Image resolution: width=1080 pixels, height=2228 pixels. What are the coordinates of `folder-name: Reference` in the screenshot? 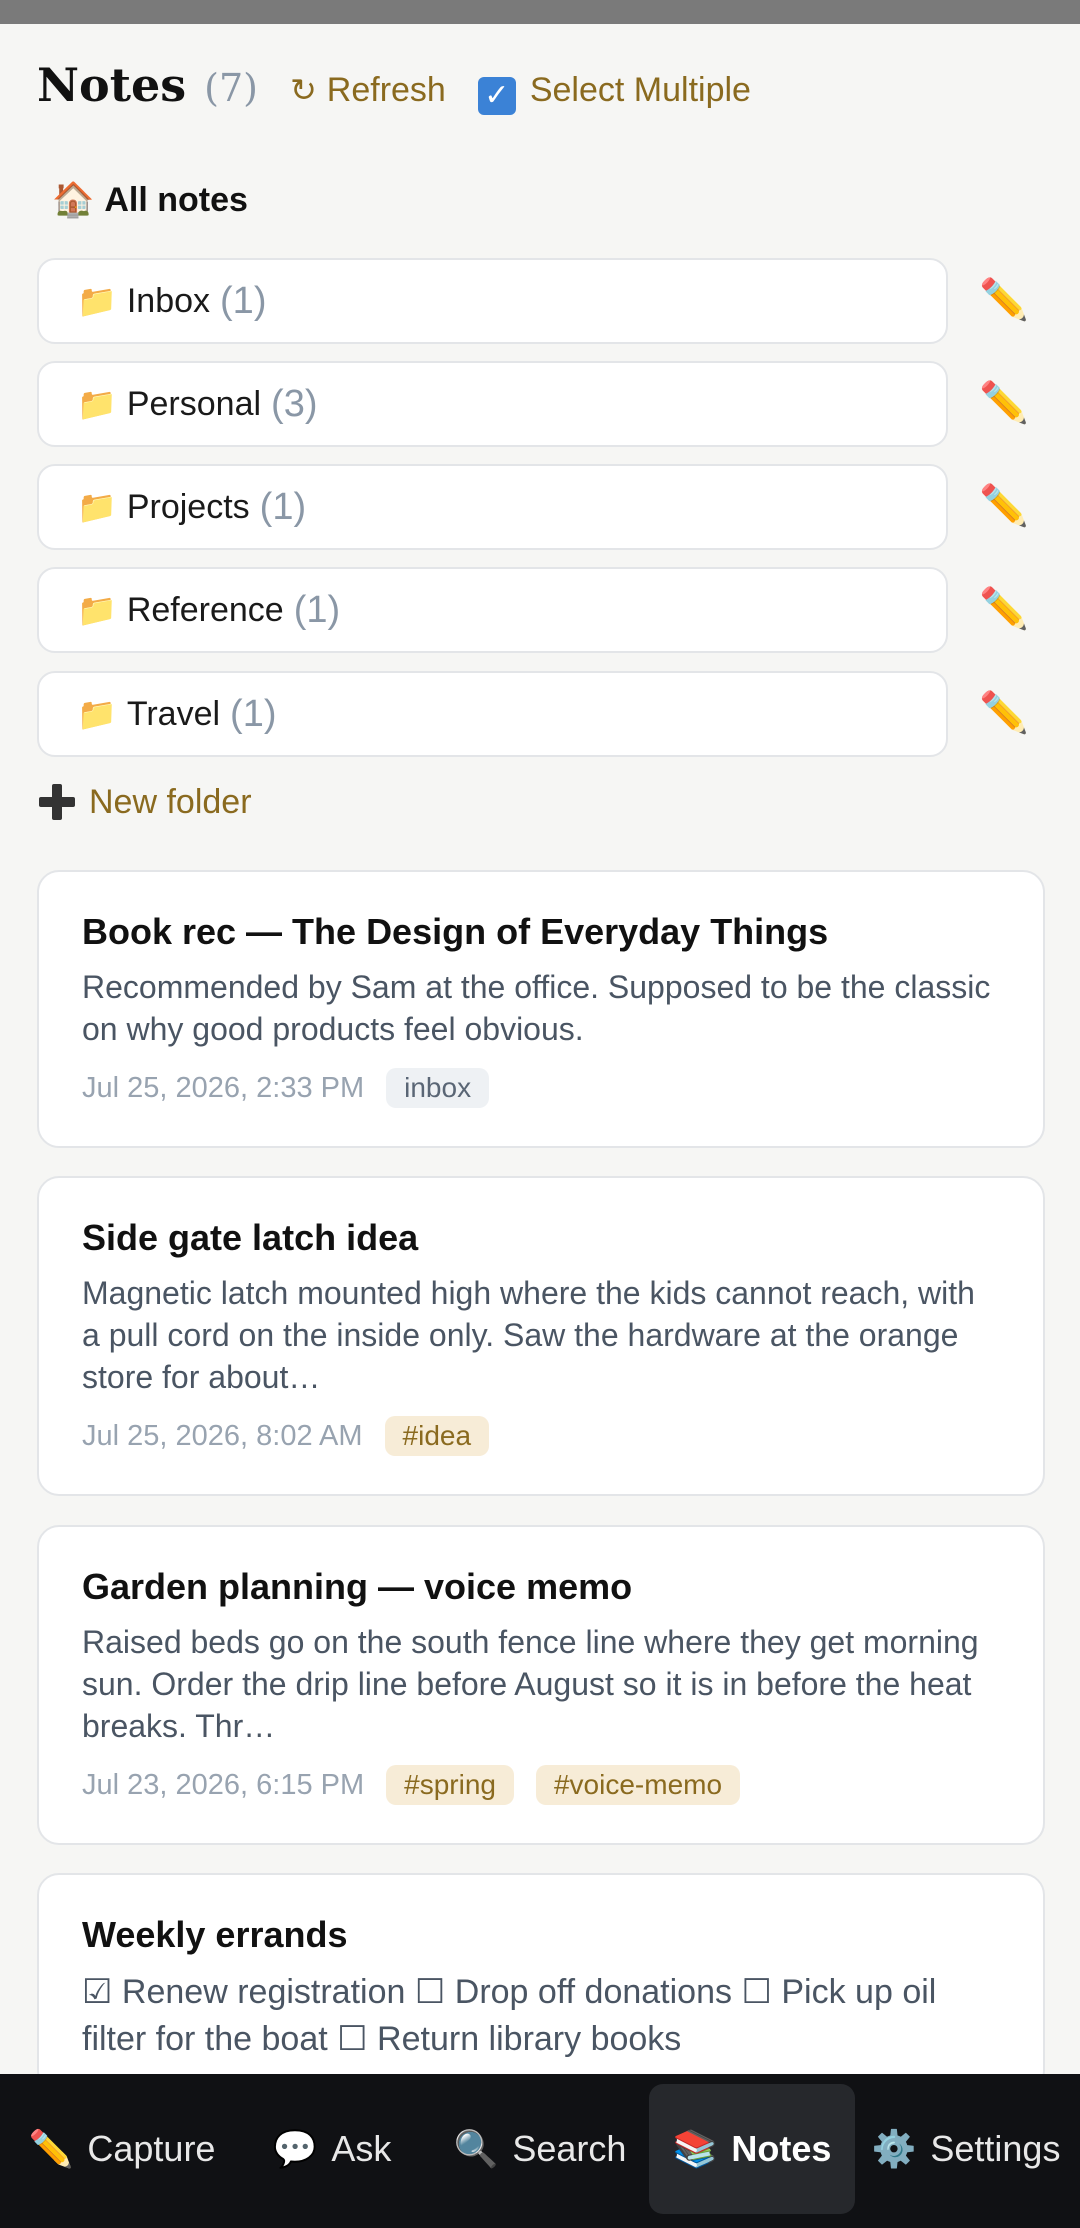 It's located at (205, 609).